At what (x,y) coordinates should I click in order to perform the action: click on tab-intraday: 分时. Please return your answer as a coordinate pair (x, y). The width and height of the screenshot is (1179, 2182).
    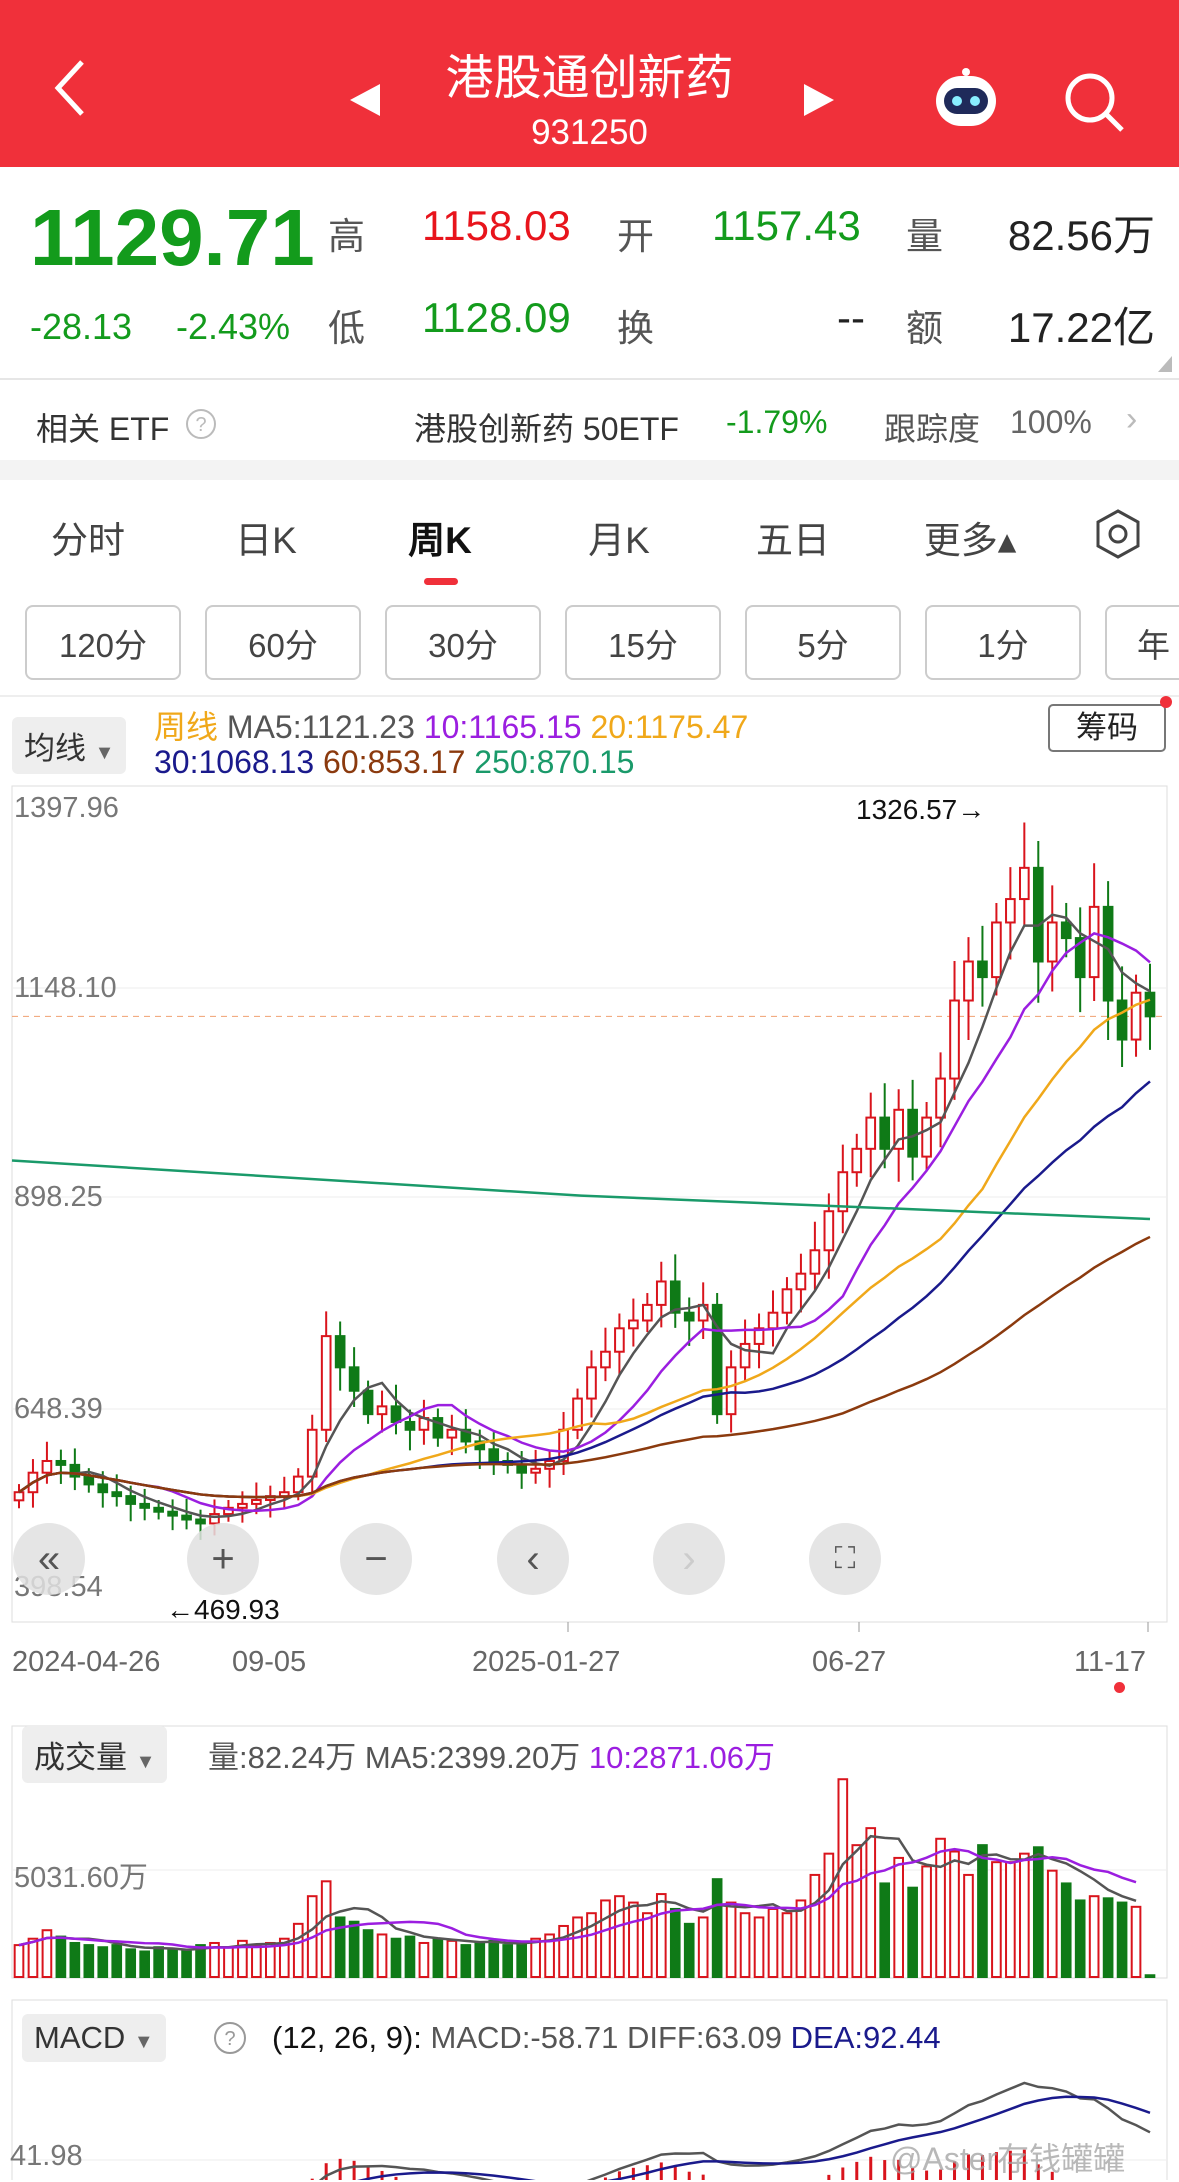
    Looking at the image, I should click on (88, 537).